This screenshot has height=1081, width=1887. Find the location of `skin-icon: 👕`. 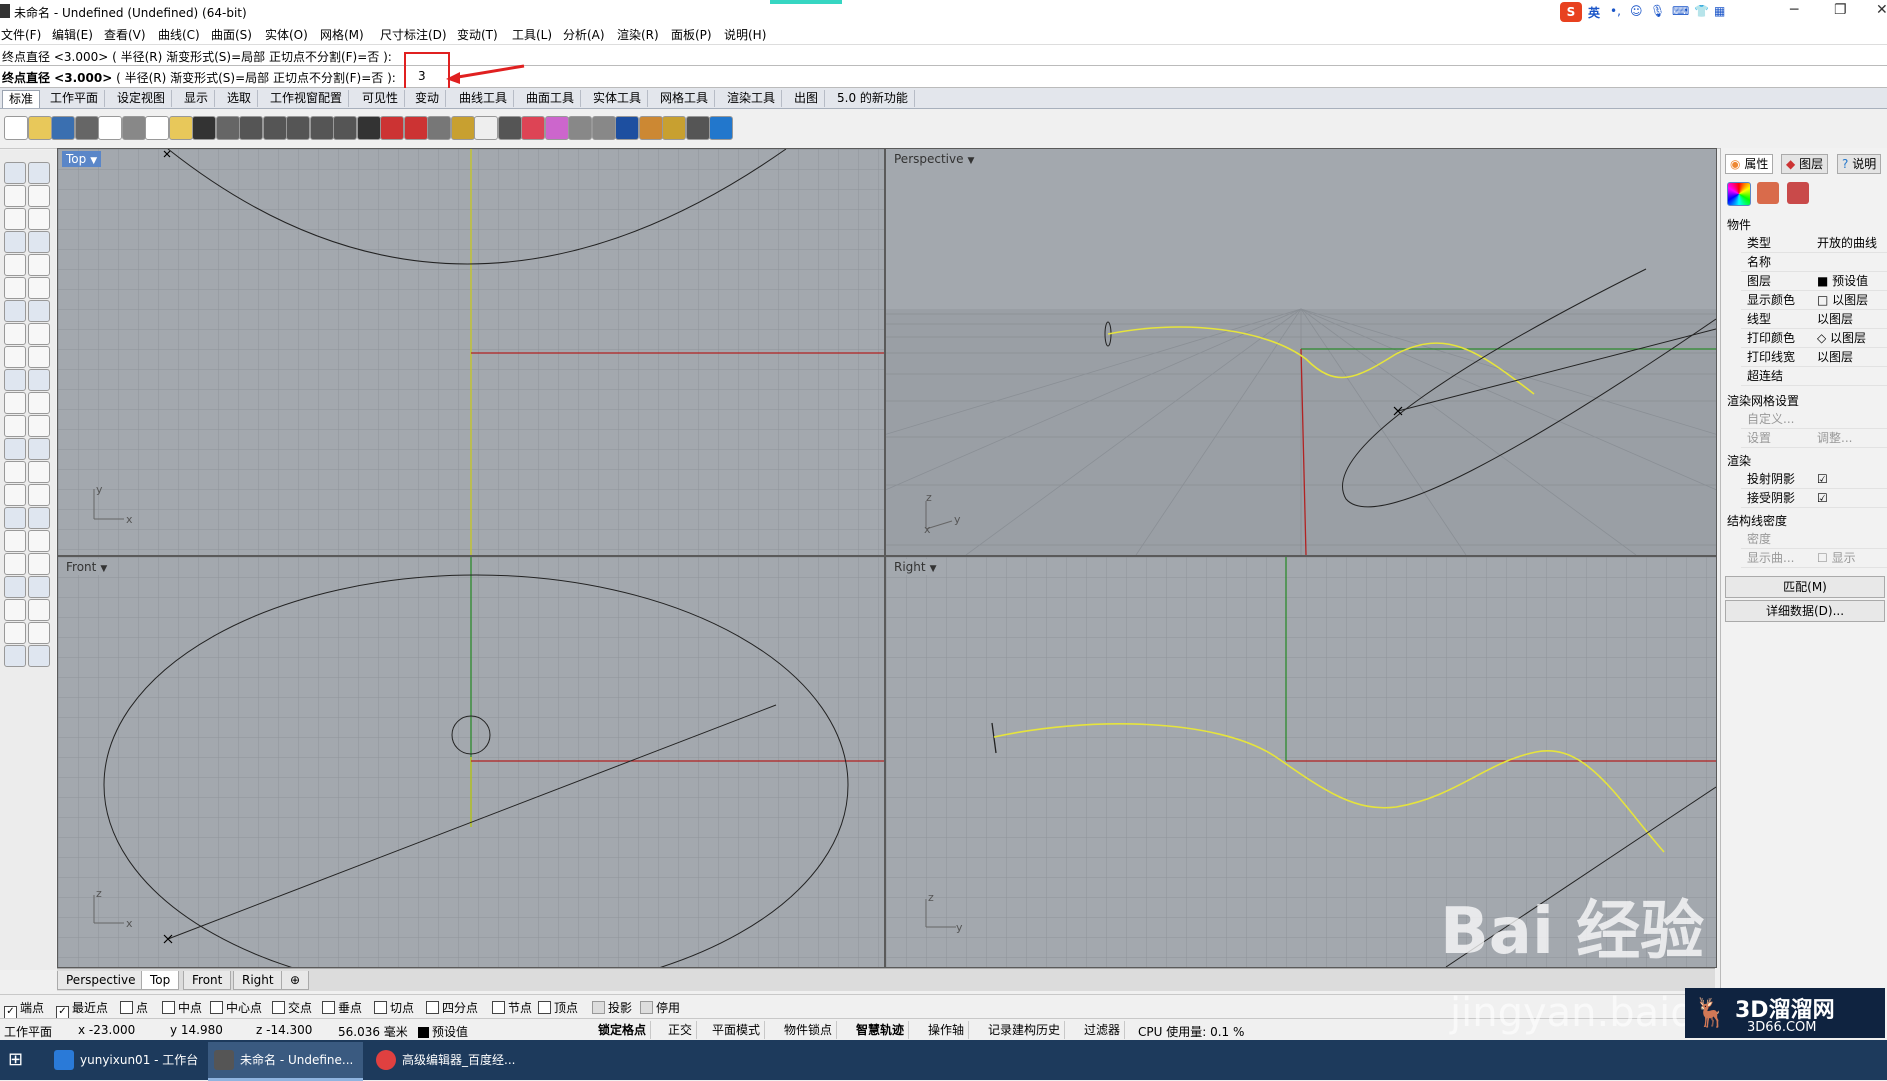

skin-icon: 👕 is located at coordinates (1701, 11).